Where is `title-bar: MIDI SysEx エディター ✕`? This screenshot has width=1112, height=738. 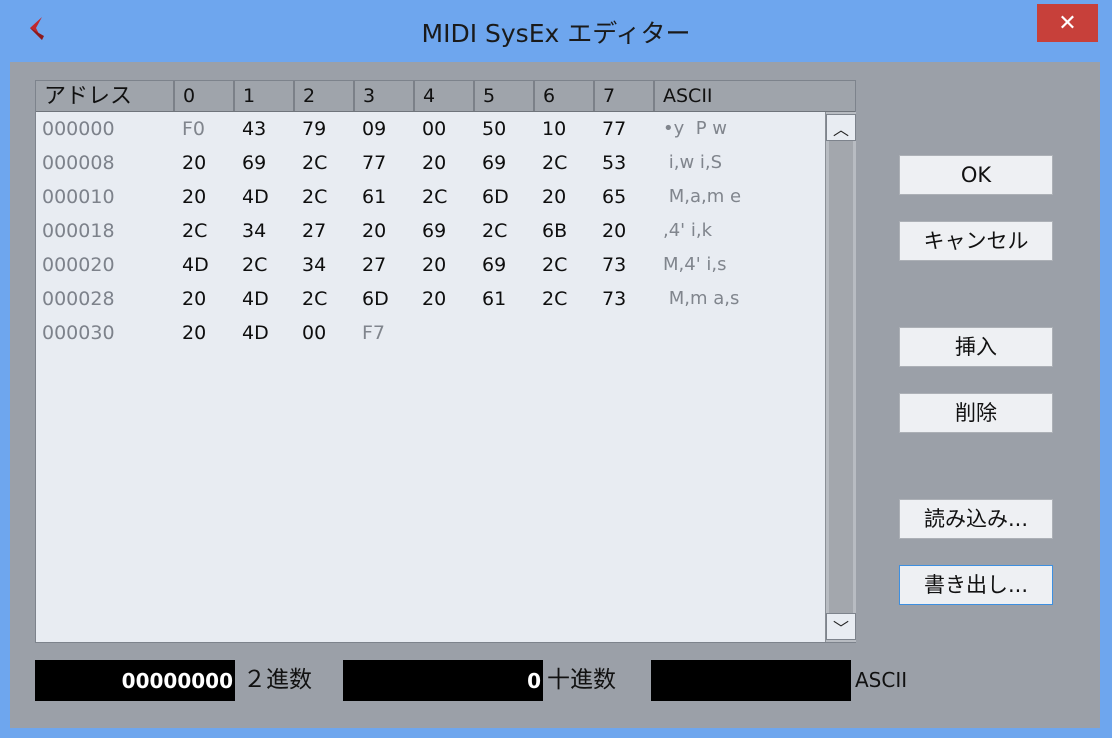 title-bar: MIDI SysEx エディター ✕ is located at coordinates (556, 30).